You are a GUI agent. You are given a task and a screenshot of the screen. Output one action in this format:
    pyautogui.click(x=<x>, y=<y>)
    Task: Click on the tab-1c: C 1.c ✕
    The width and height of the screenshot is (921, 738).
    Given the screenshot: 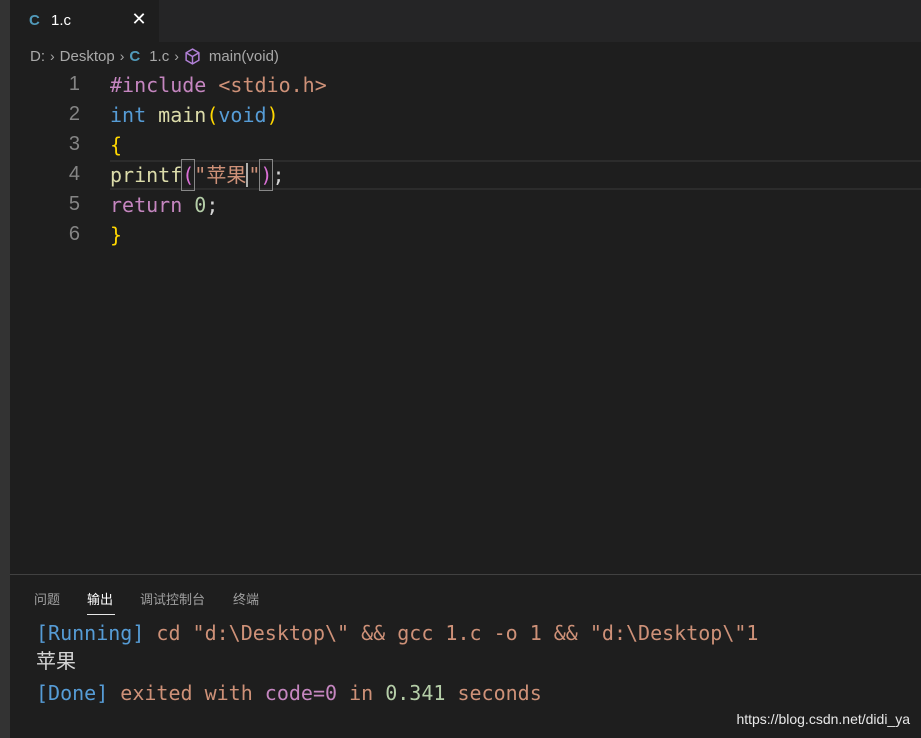 What is the action you would take?
    pyautogui.click(x=84, y=21)
    